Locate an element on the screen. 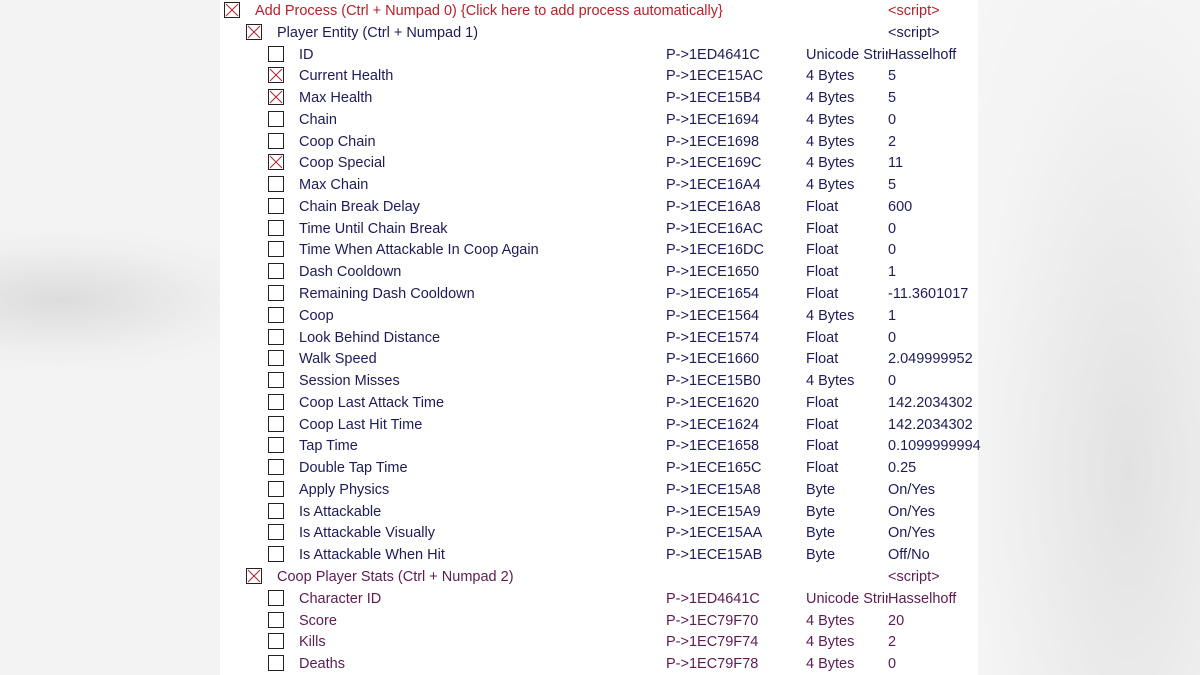 The height and width of the screenshot is (675, 1200). address: P->1ECE1574 is located at coordinates (712, 338).